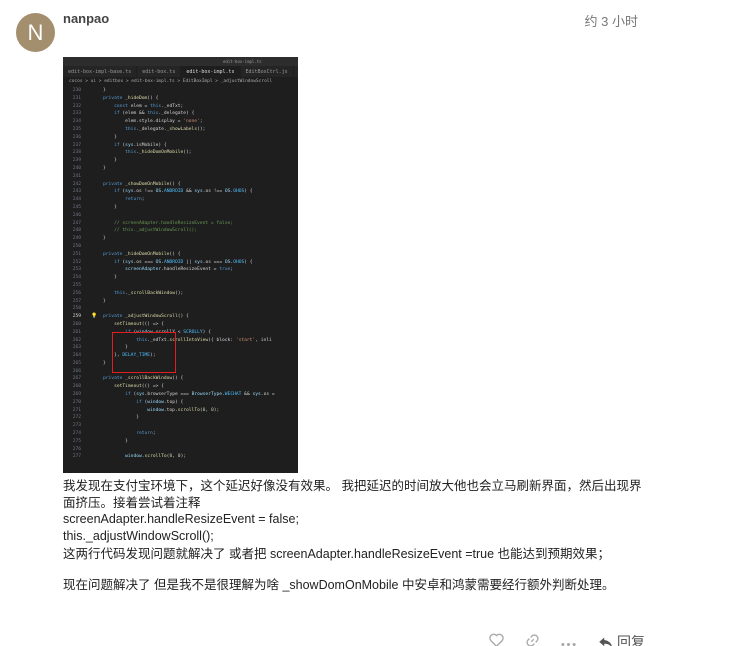 The image size is (750, 646). Describe the element at coordinates (128, 106) in the screenshot. I see `code-line: 232 const elem = this._edTxt;` at that location.